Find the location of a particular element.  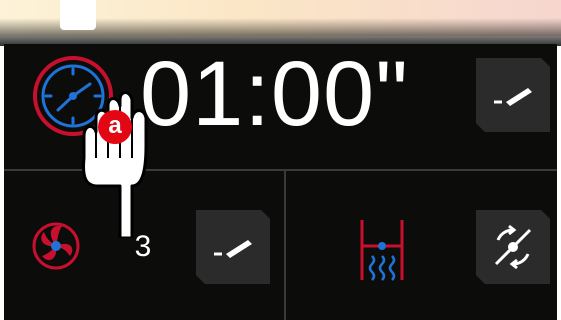

heating-element-icon is located at coordinates (382, 252).